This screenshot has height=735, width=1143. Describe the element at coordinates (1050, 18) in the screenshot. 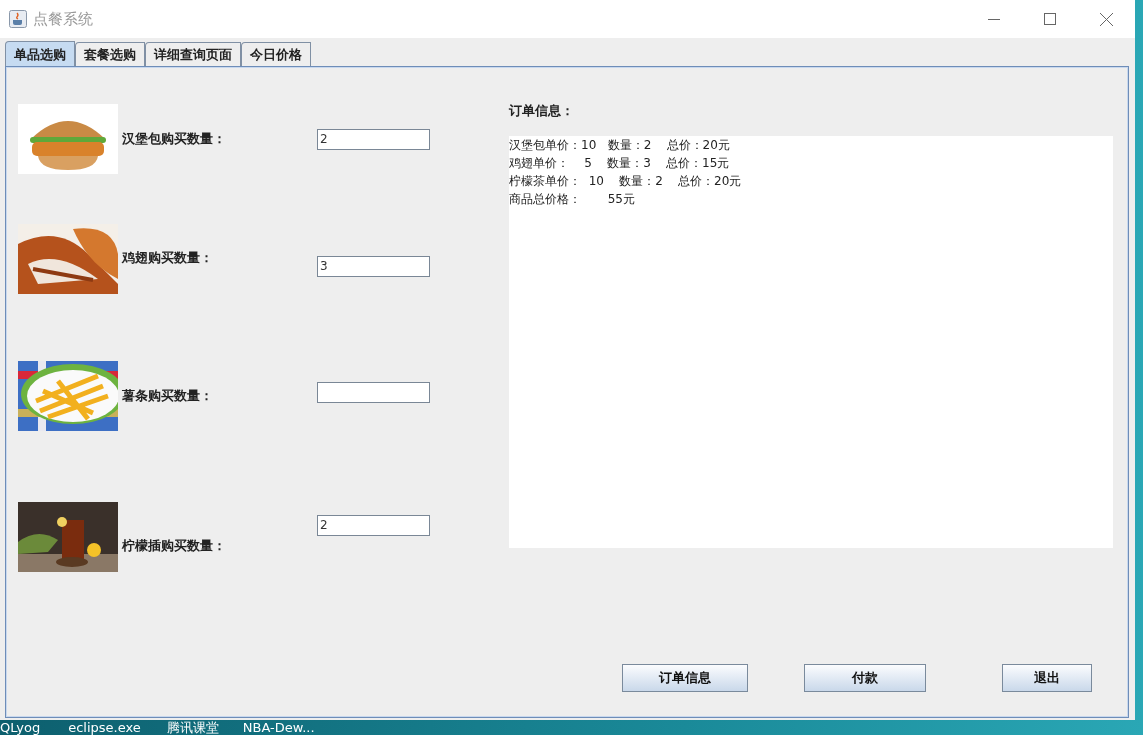

I see `maximize-icon` at that location.